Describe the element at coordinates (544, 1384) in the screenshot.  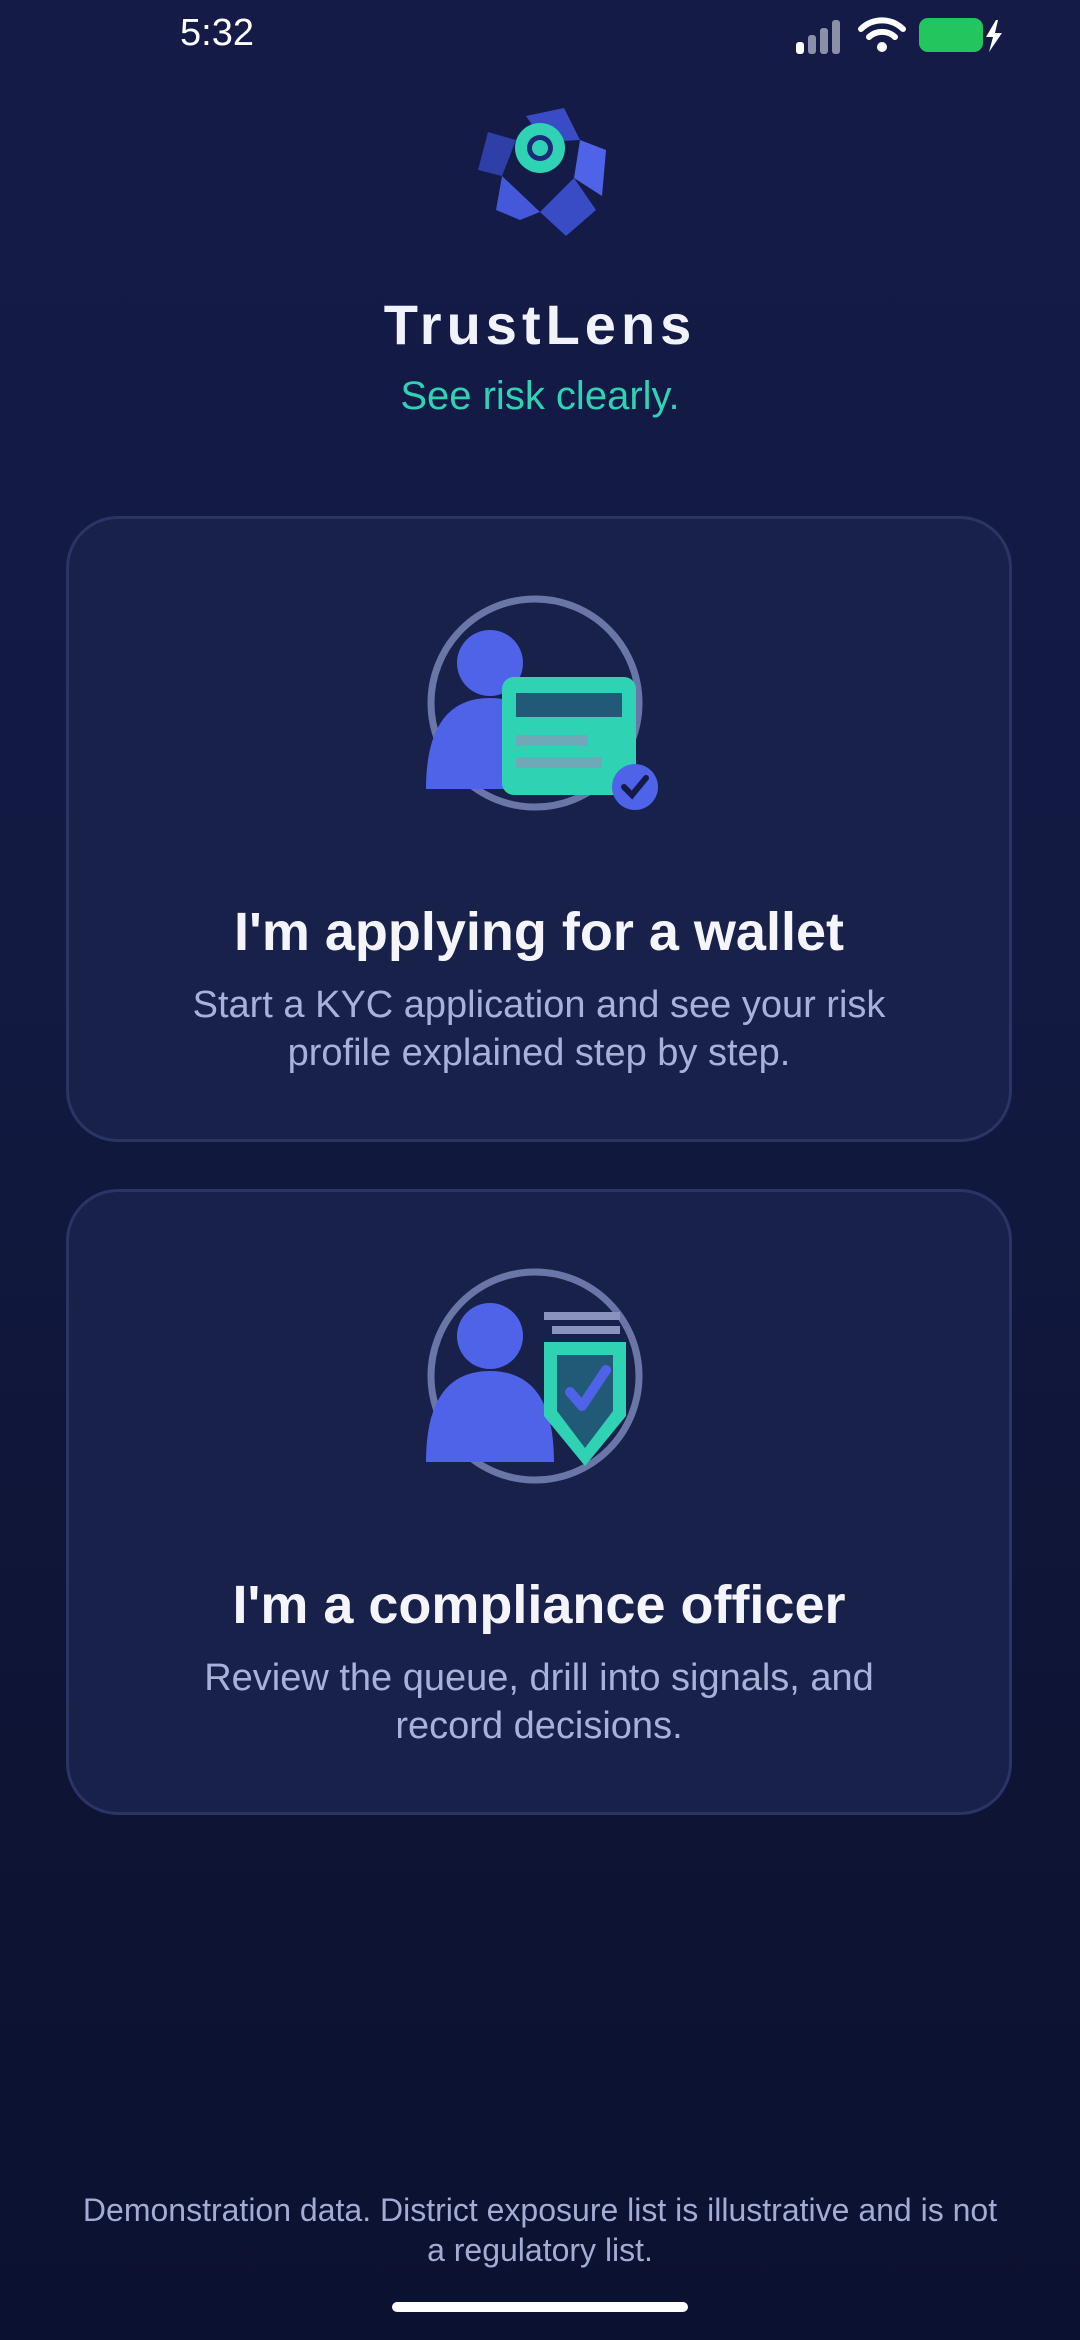
I see `officer-shield-icon` at that location.